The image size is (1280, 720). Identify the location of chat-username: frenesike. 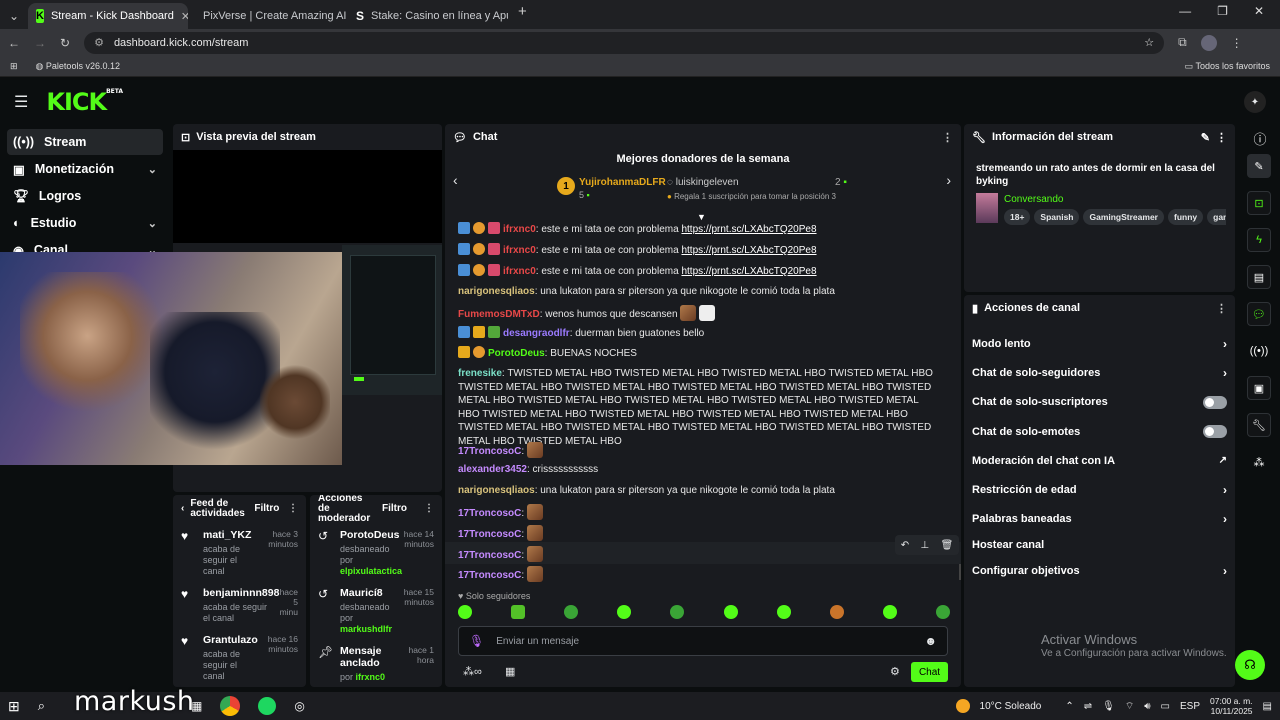
(480, 373).